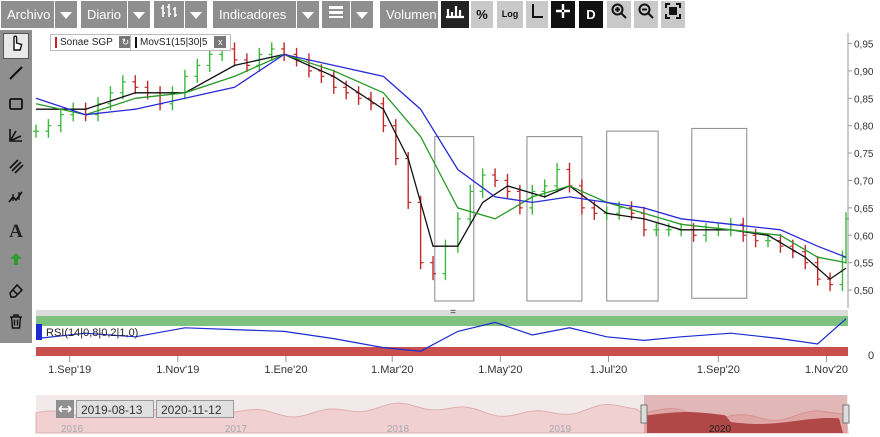  I want to click on y-tick-label: 0,60, so click(864, 236).